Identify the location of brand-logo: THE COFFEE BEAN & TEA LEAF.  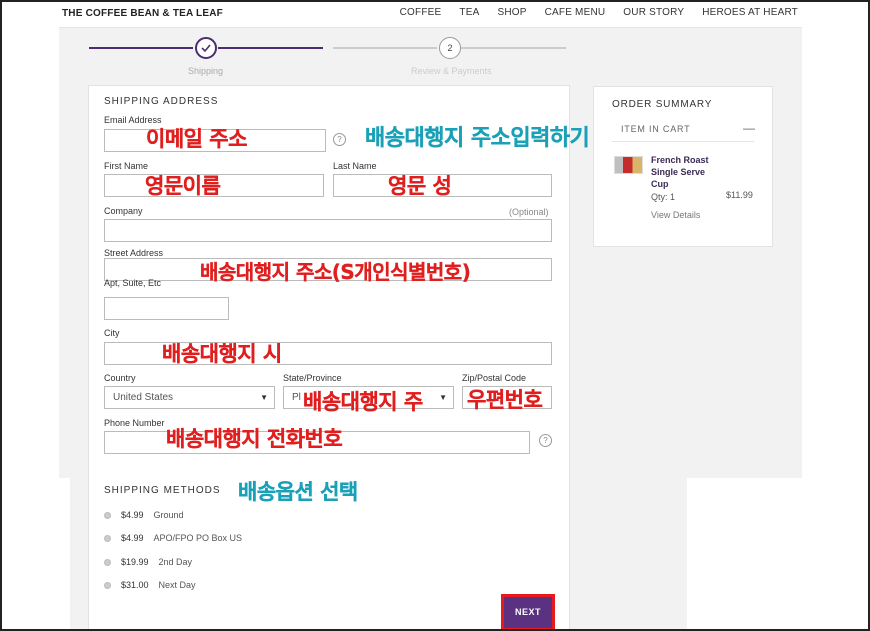
(142, 13).